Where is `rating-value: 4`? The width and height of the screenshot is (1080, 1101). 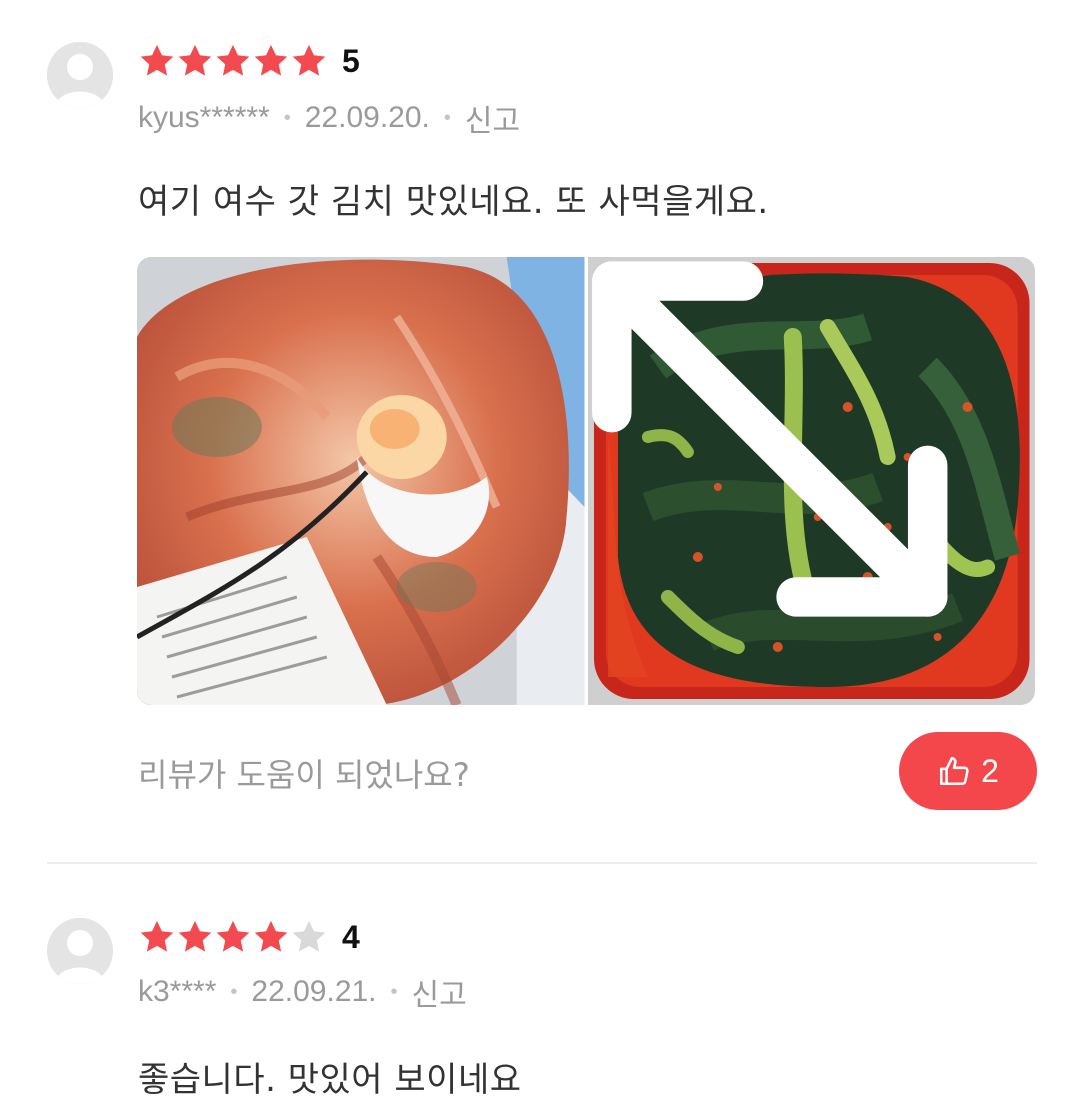
rating-value: 4 is located at coordinates (351, 936).